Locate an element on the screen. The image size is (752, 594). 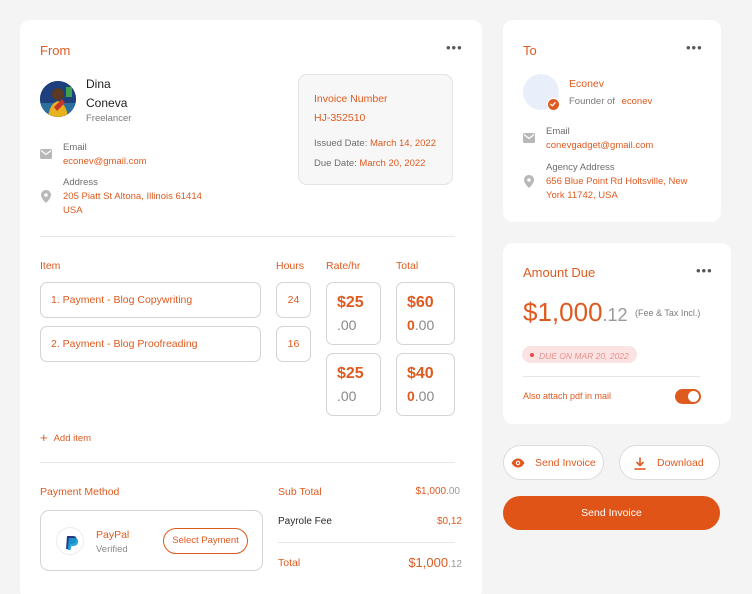
send-invoice-outline-button: Send Invoice is located at coordinates (553, 462).